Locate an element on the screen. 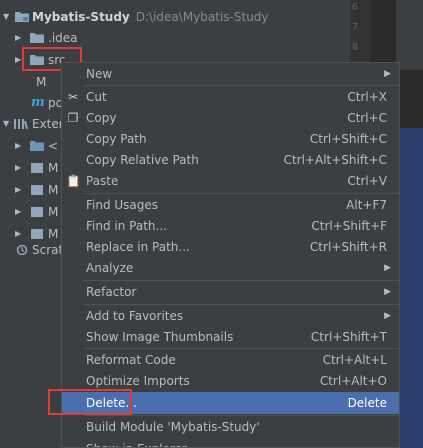 This screenshot has width=423, height=448. menu-item-shortcut: Ctrl+X is located at coordinates (367, 97).